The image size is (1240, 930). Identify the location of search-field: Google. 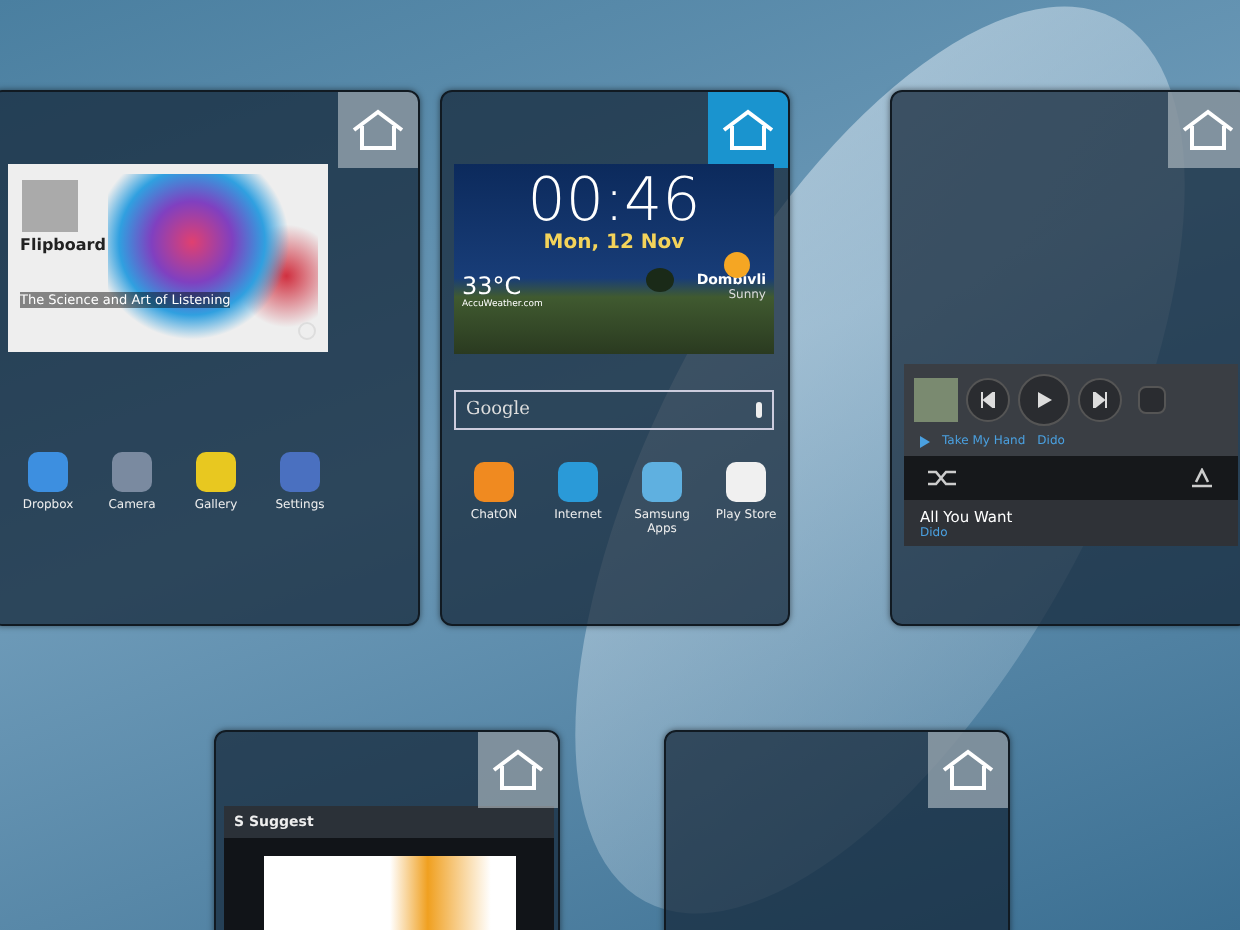
(614, 410).